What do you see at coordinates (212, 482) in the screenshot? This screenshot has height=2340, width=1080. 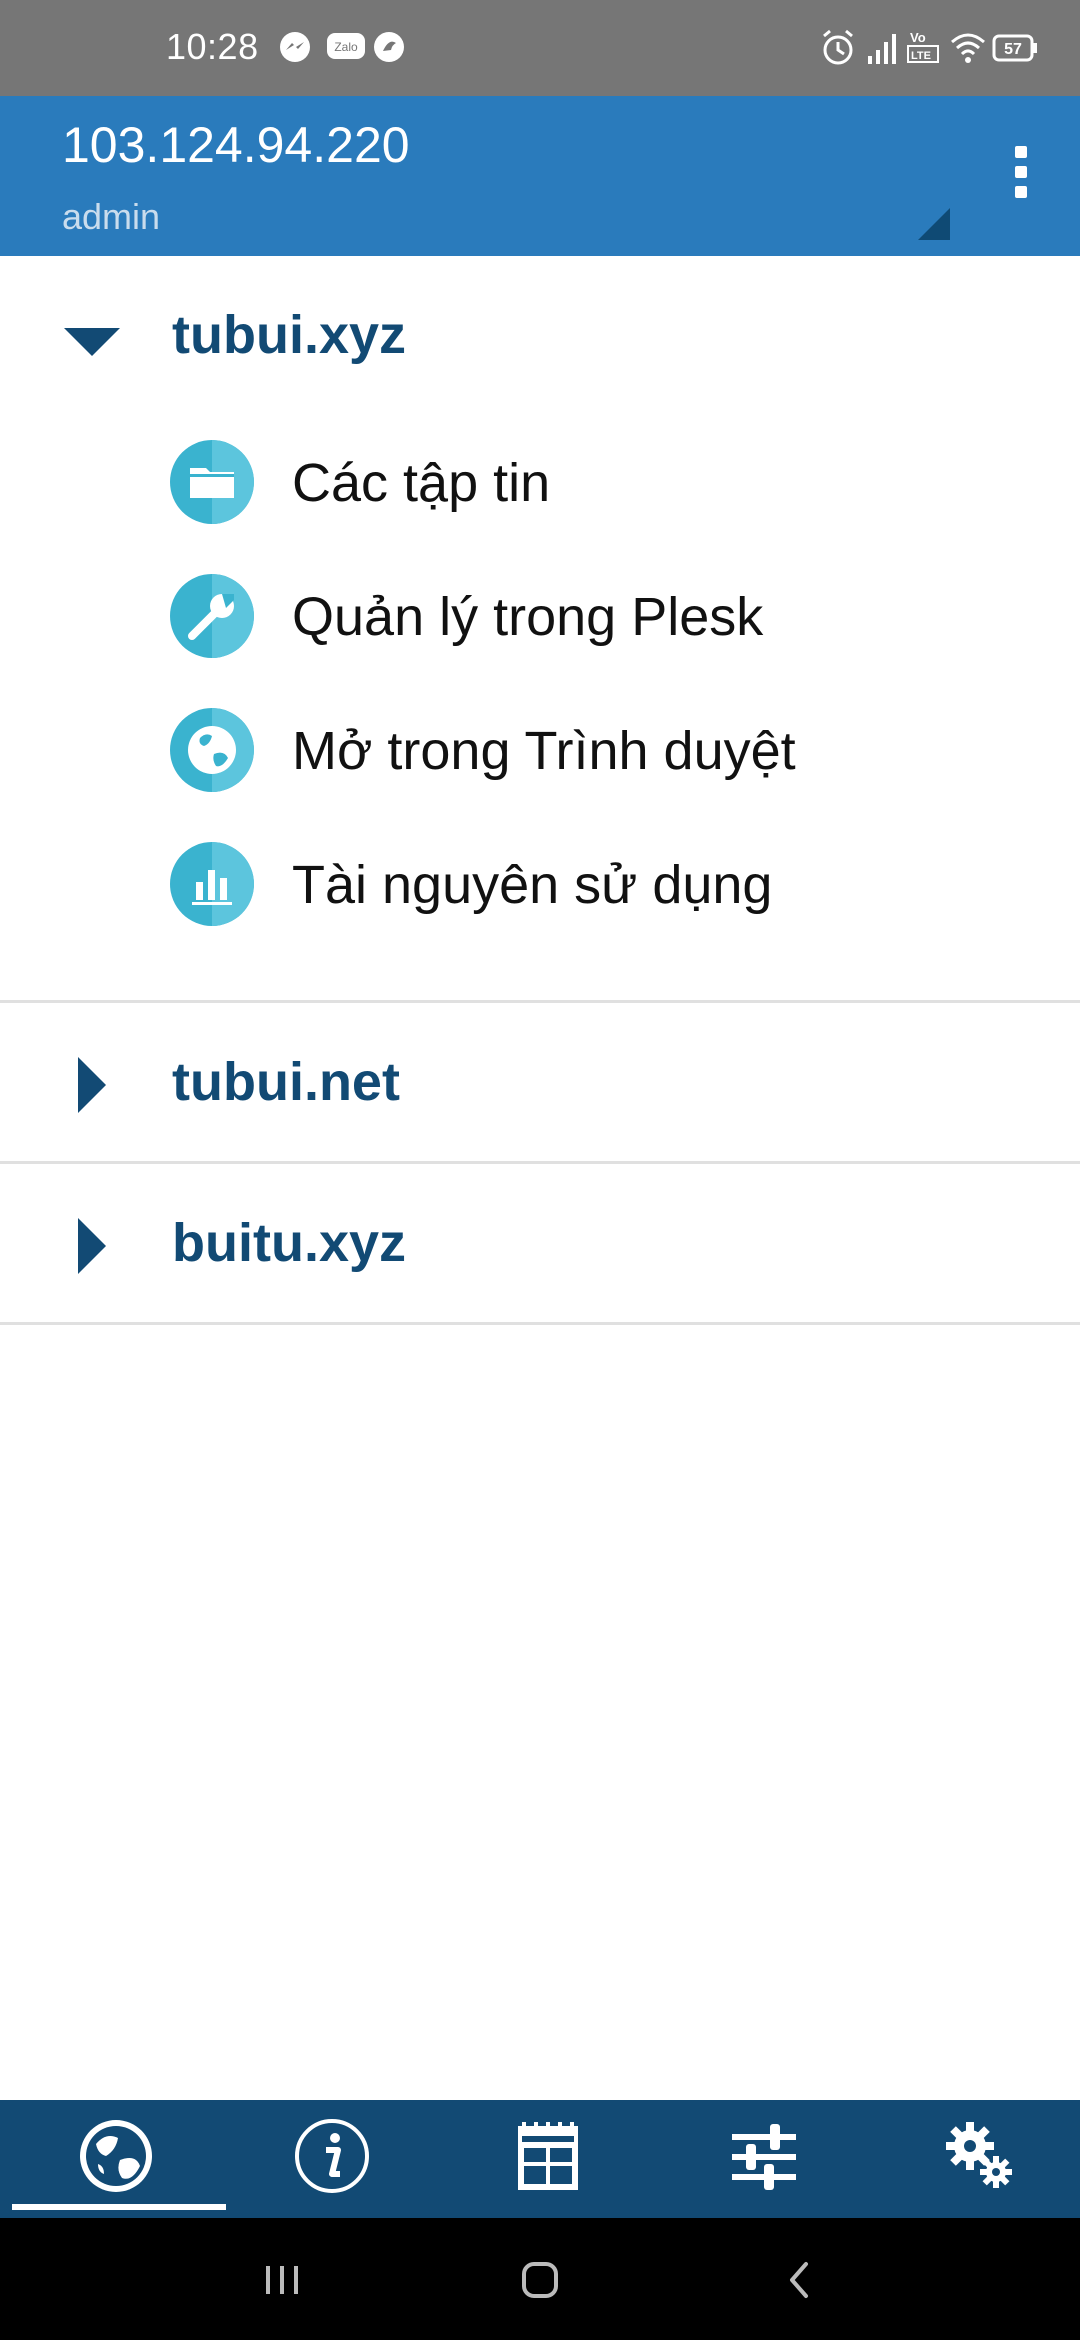 I see `folder-icon` at bounding box center [212, 482].